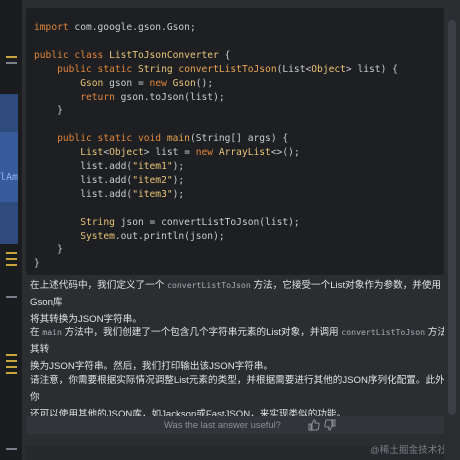 The image size is (460, 460). I want to click on code-token: gson =, so click(126, 83).